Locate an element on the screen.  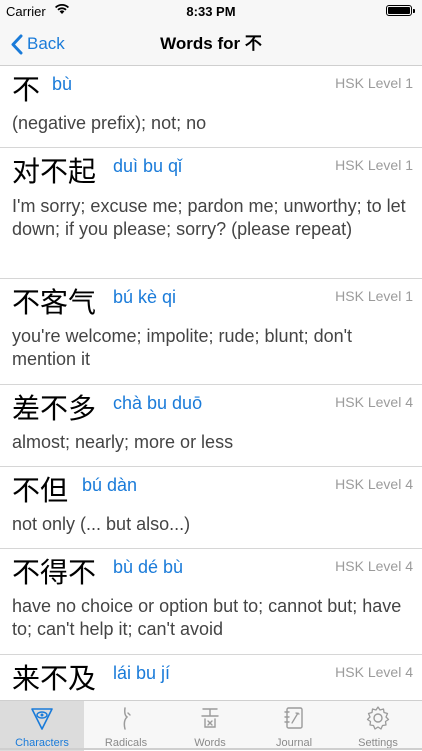
word-pinyin: bù is located at coordinates (62, 84).